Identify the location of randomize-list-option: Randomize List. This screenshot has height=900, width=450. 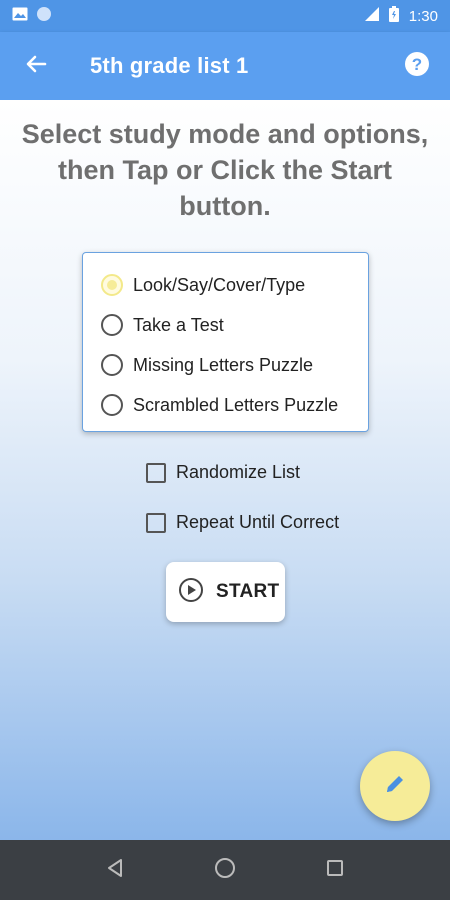
(223, 472).